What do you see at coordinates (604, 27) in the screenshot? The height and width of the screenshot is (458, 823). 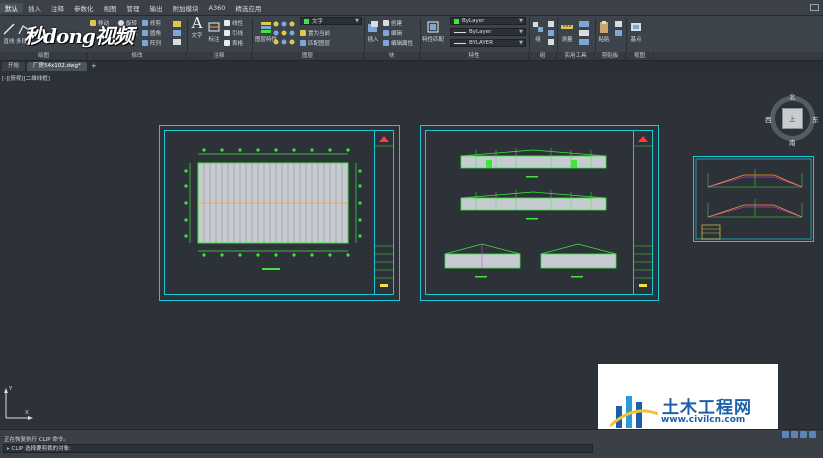 I see `paste-icon` at bounding box center [604, 27].